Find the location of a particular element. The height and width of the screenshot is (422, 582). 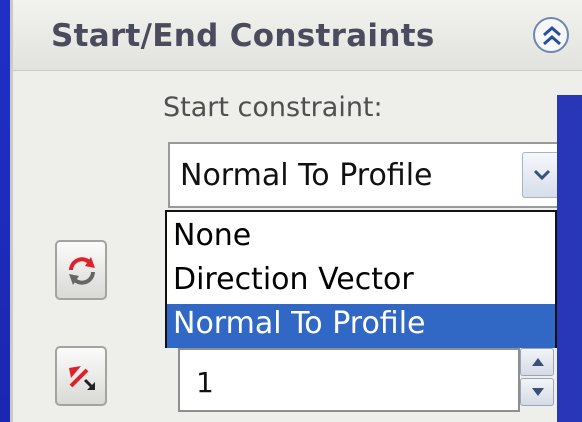

start-constraint-select: Normal To Profile is located at coordinates (369, 175).